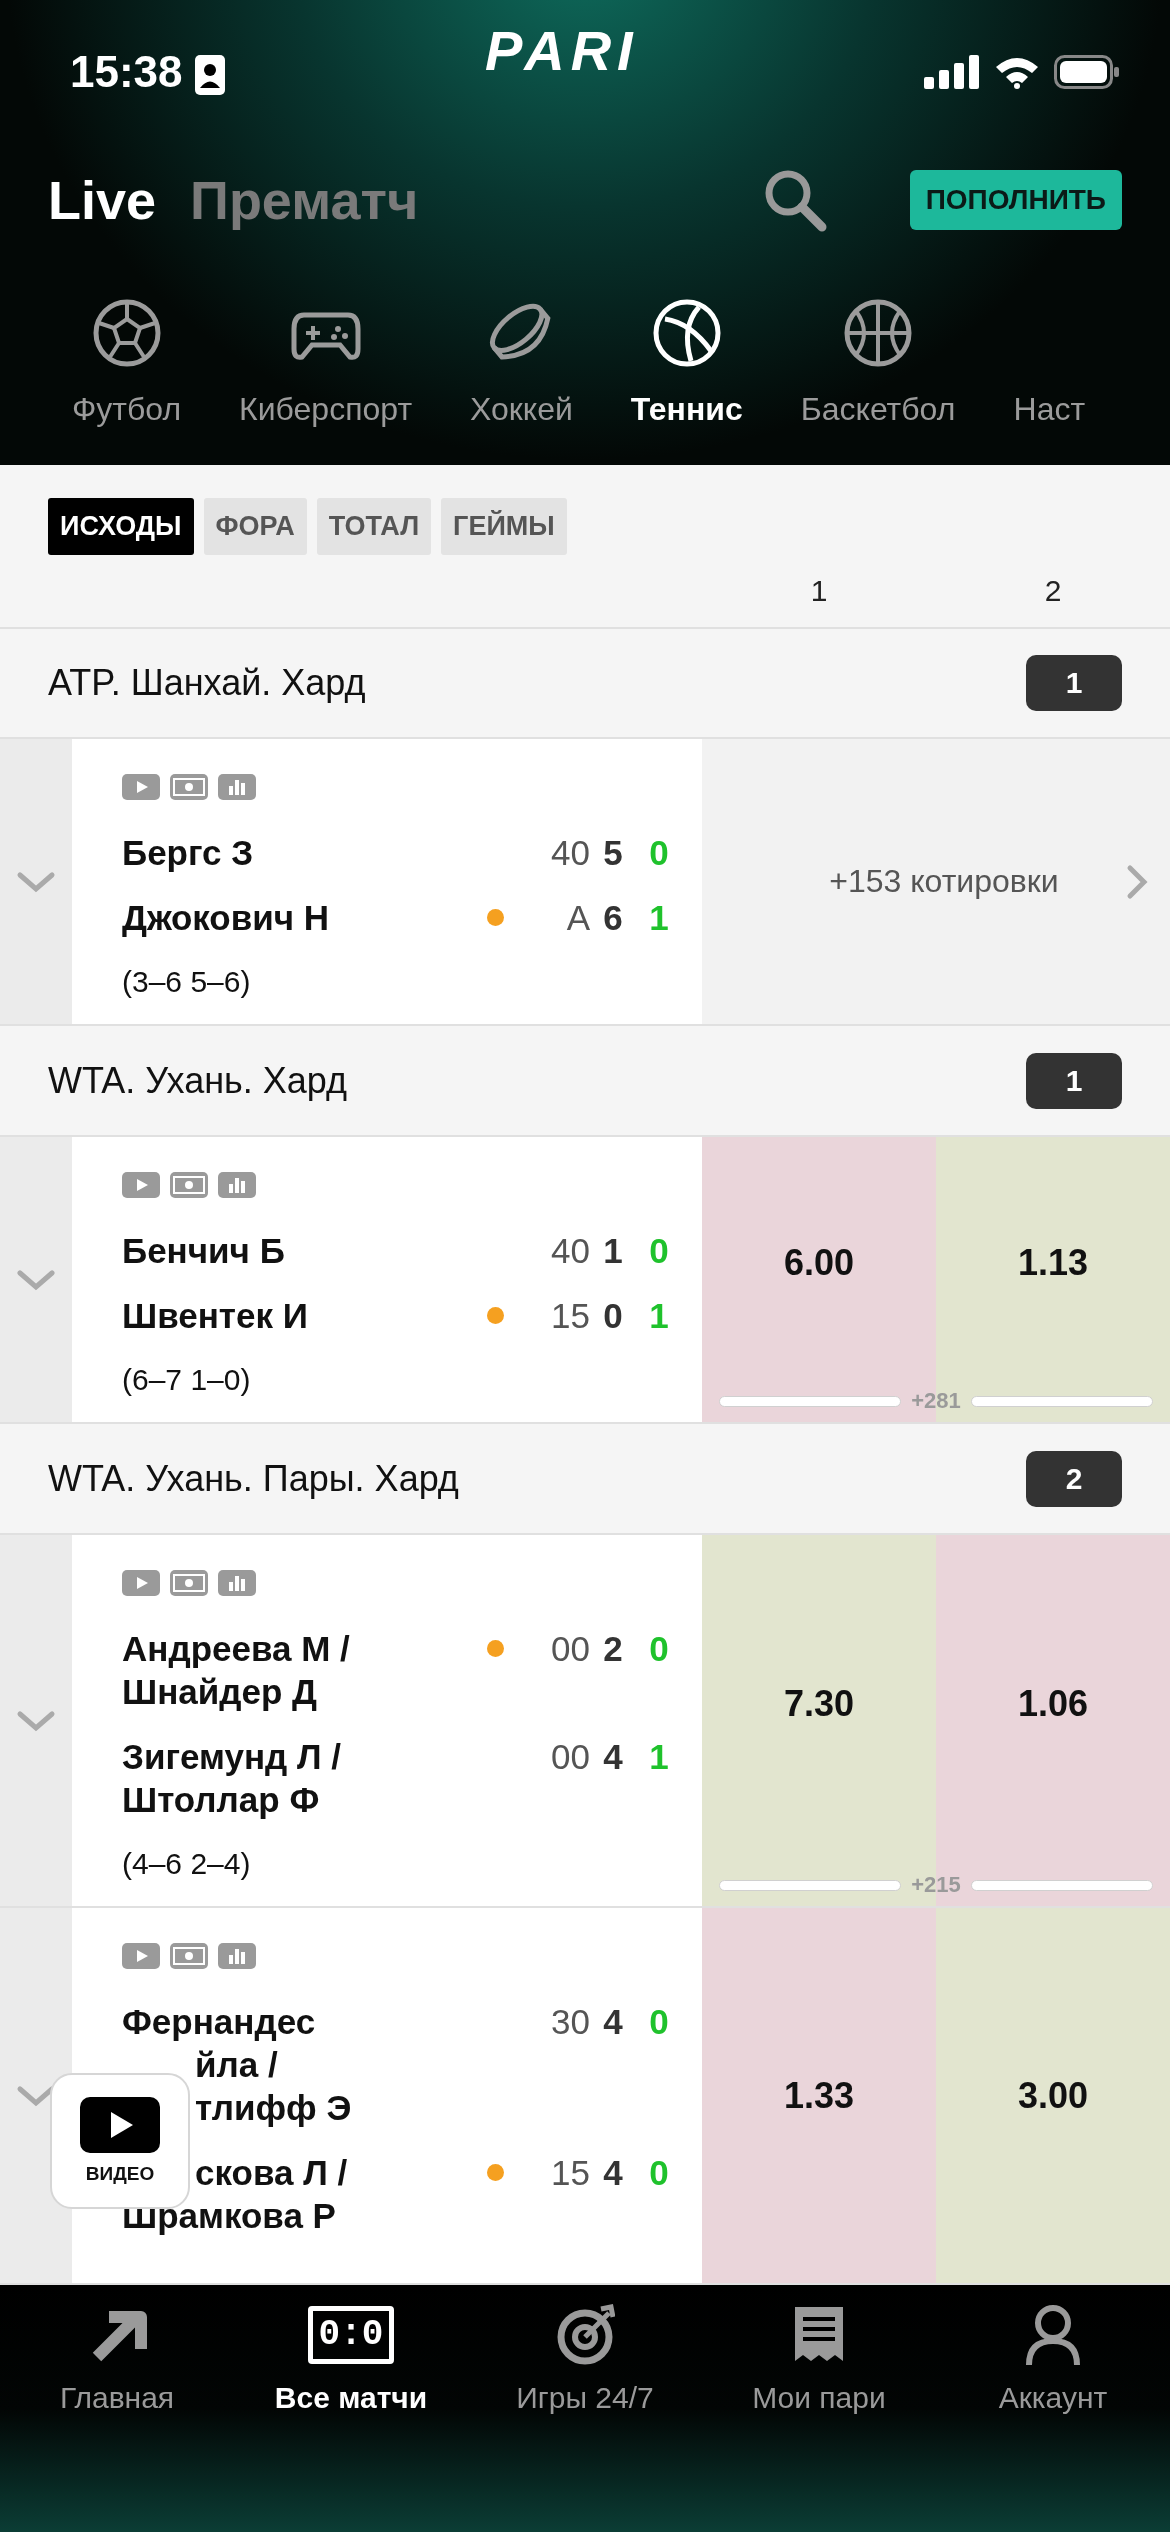 This screenshot has height=2532, width=1170. Describe the element at coordinates (232, 1778) in the screenshot. I see `player-name: Зигемунд Л / Штоллар Ф` at that location.